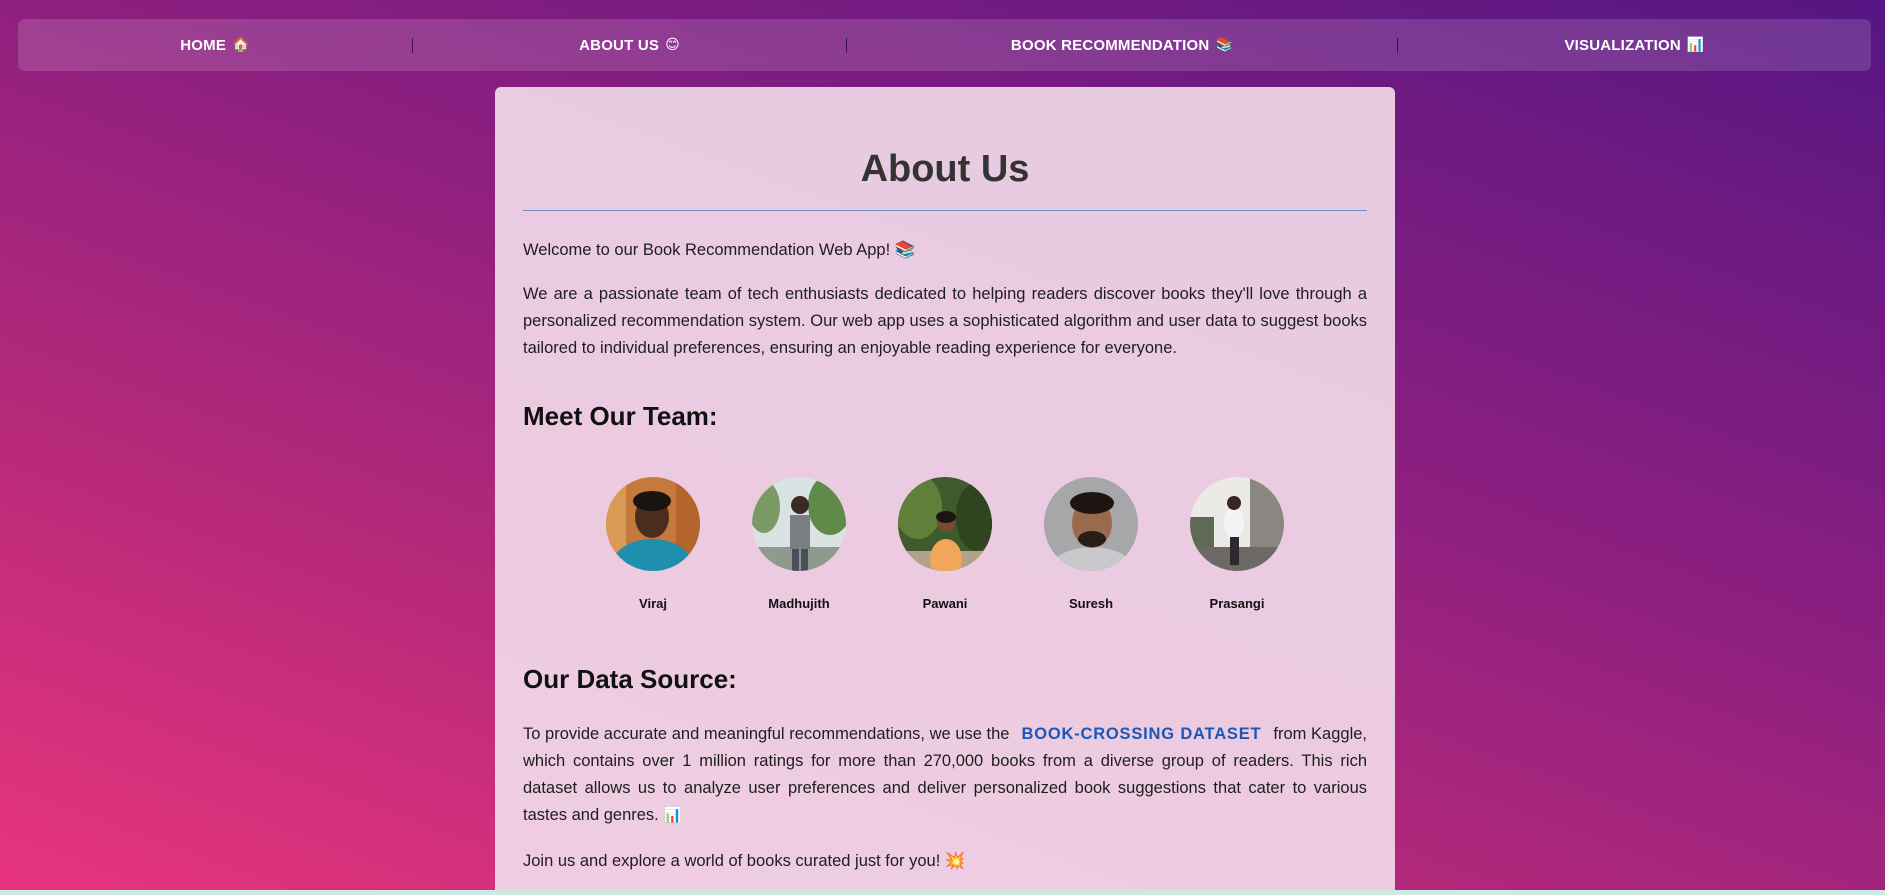 This screenshot has width=1885, height=895. Describe the element at coordinates (945, 603) in the screenshot. I see `member-name: Pawani` at that location.